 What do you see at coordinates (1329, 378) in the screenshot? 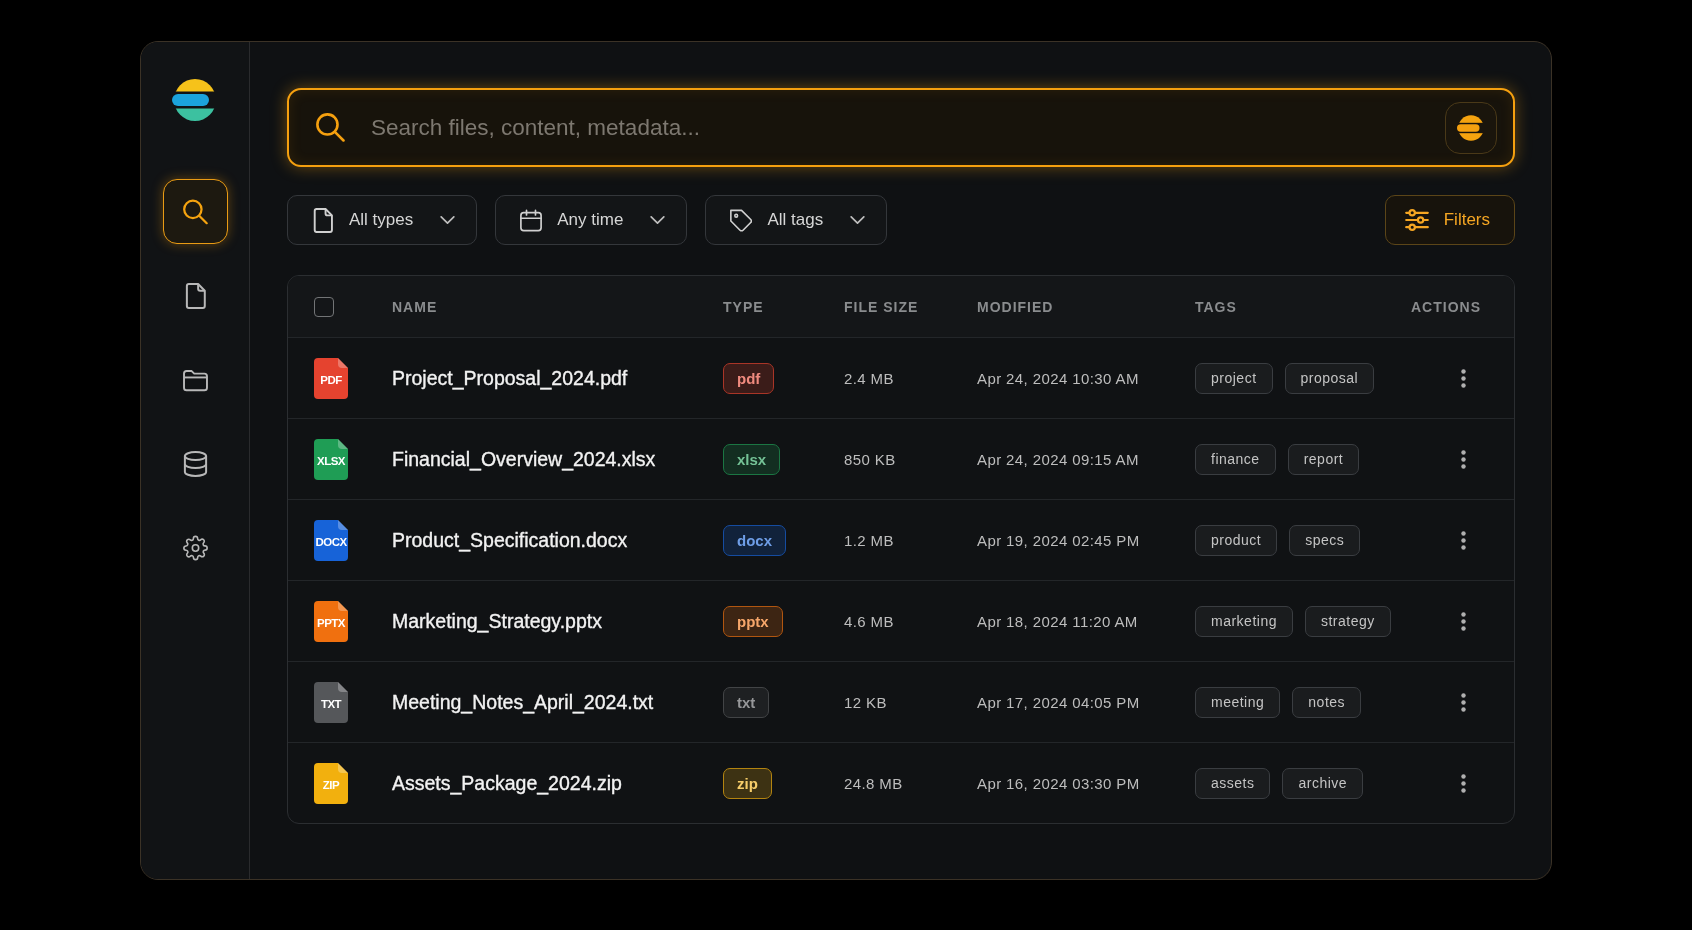
I see `tag-chip: proposal` at bounding box center [1329, 378].